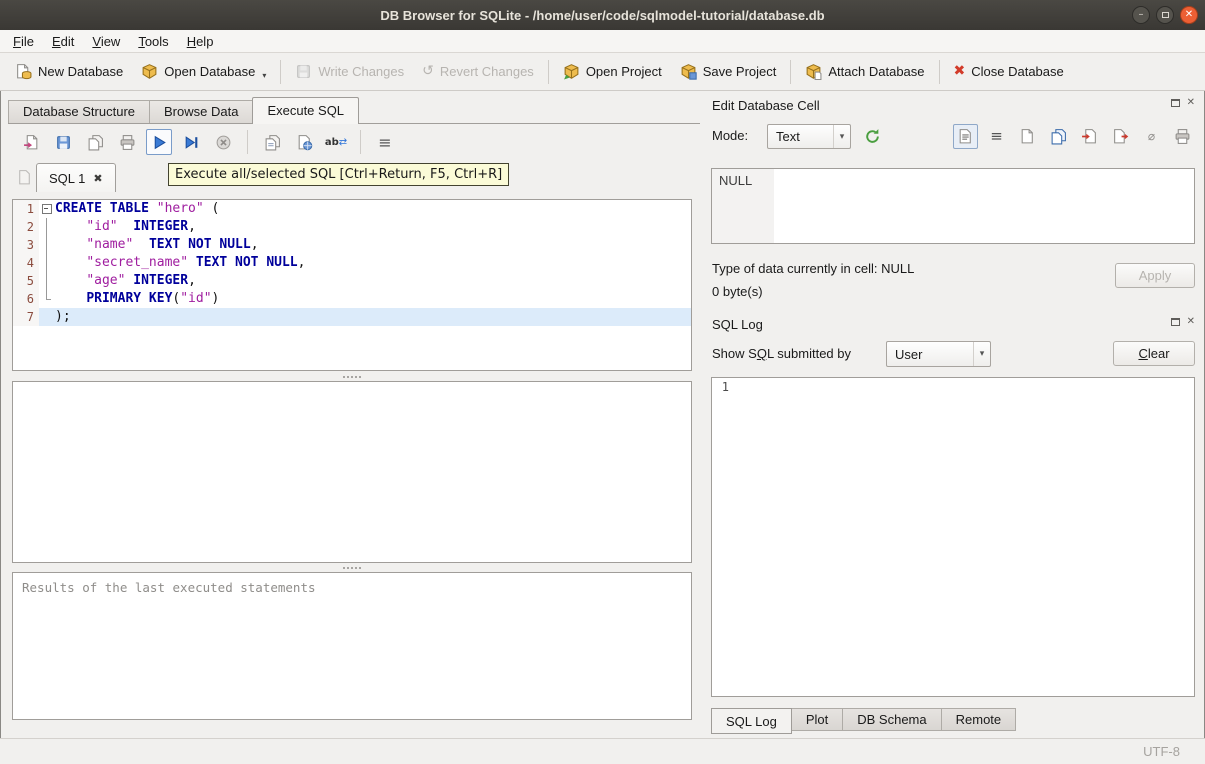 This screenshot has width=1205, height=764. I want to click on stop-icon, so click(223, 142).